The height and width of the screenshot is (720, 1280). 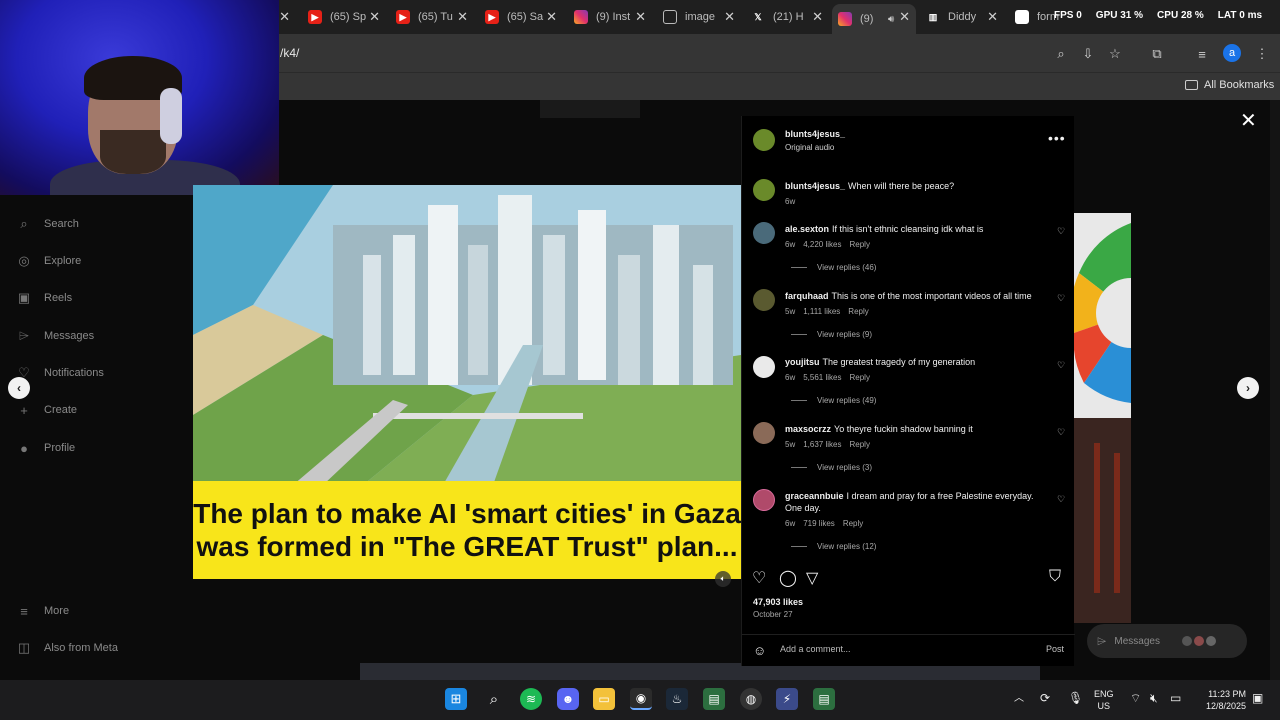 What do you see at coordinates (47, 224) in the screenshot?
I see `sidebar-item-search: ⌕ Search` at bounding box center [47, 224].